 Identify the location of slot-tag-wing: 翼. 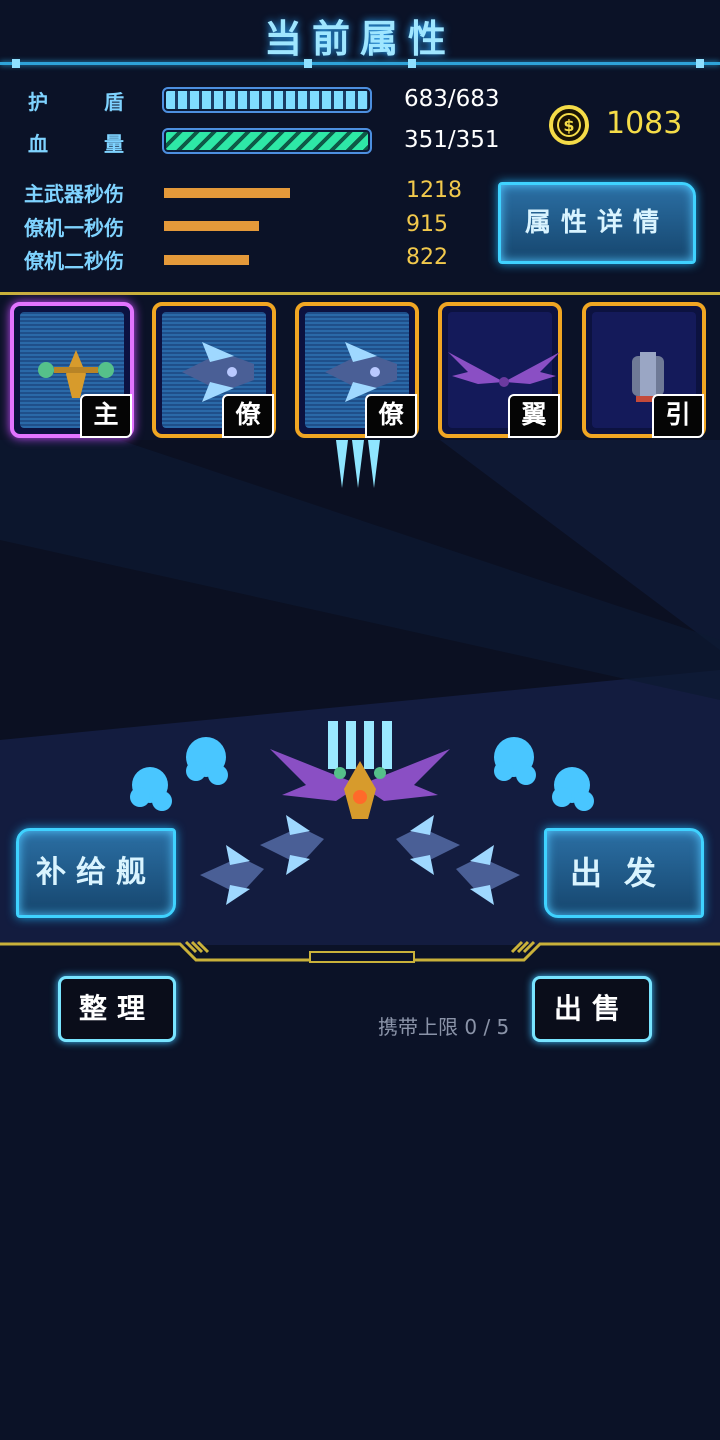
(534, 416).